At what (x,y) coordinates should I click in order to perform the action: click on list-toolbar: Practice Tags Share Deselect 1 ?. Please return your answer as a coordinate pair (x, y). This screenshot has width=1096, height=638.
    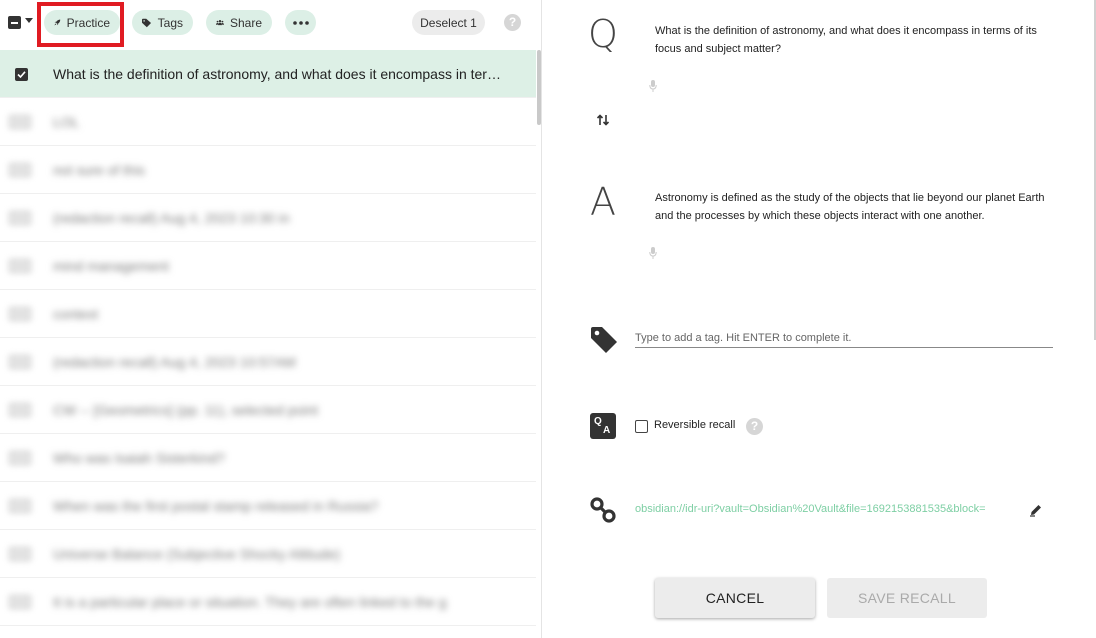
    Looking at the image, I should click on (271, 23).